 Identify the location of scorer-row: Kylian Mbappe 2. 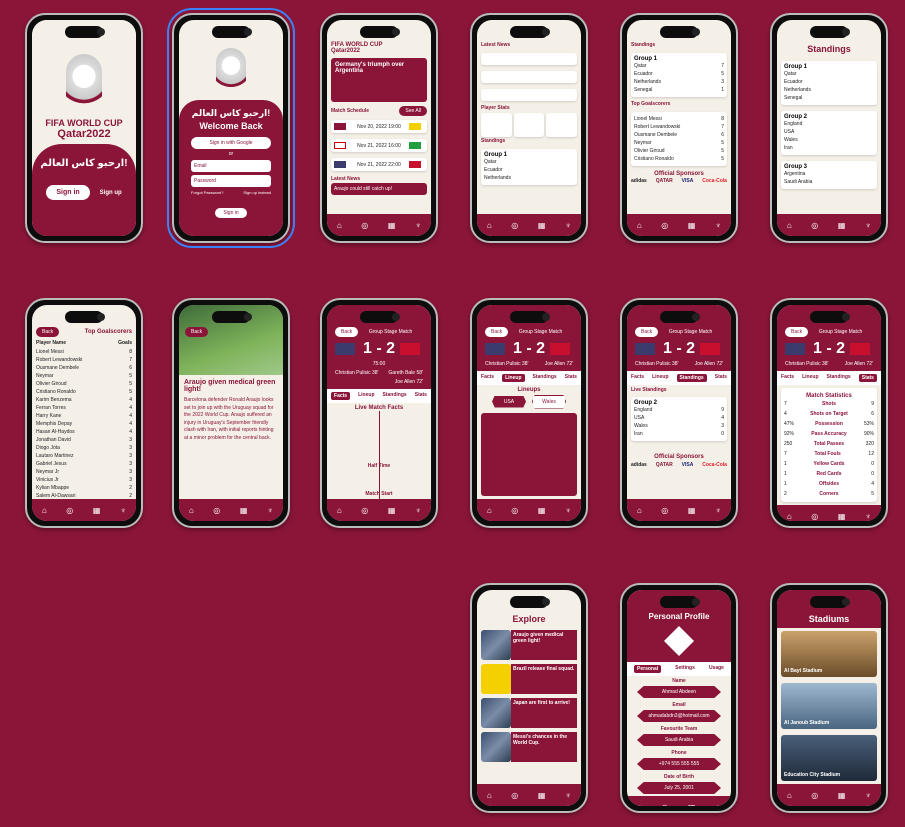
(84, 488).